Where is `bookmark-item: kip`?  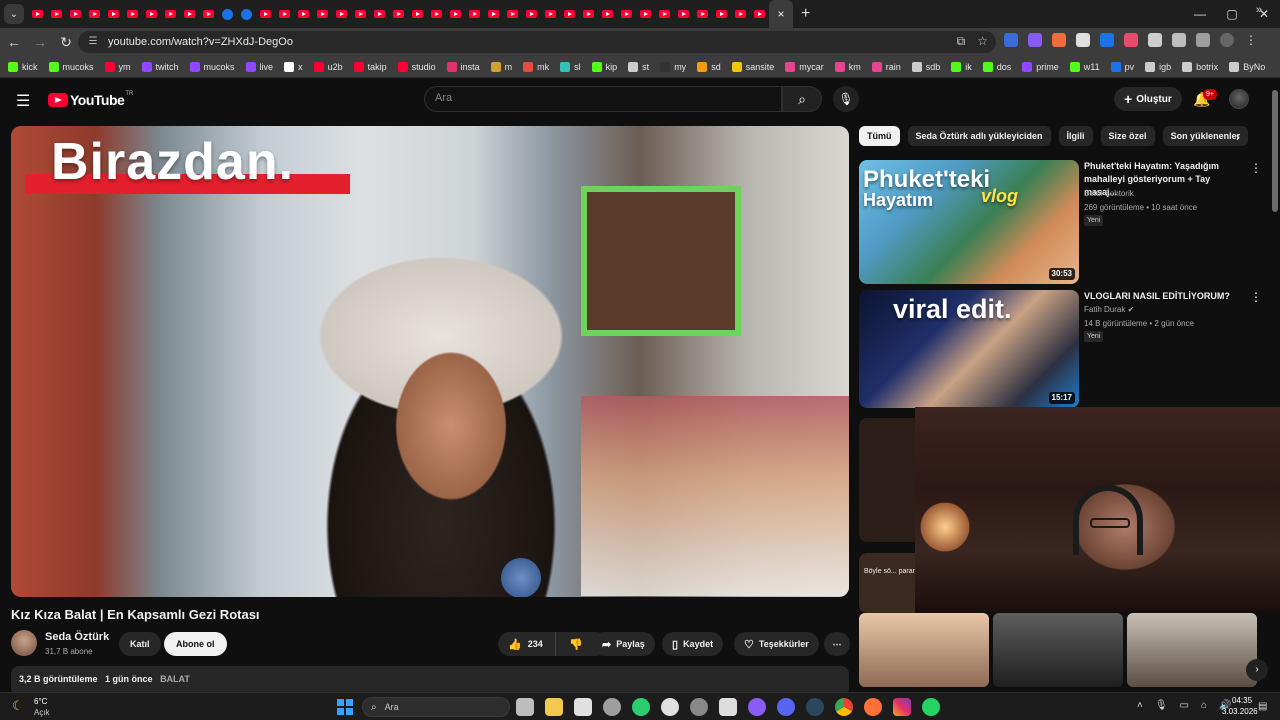 bookmark-item: kip is located at coordinates (604, 66).